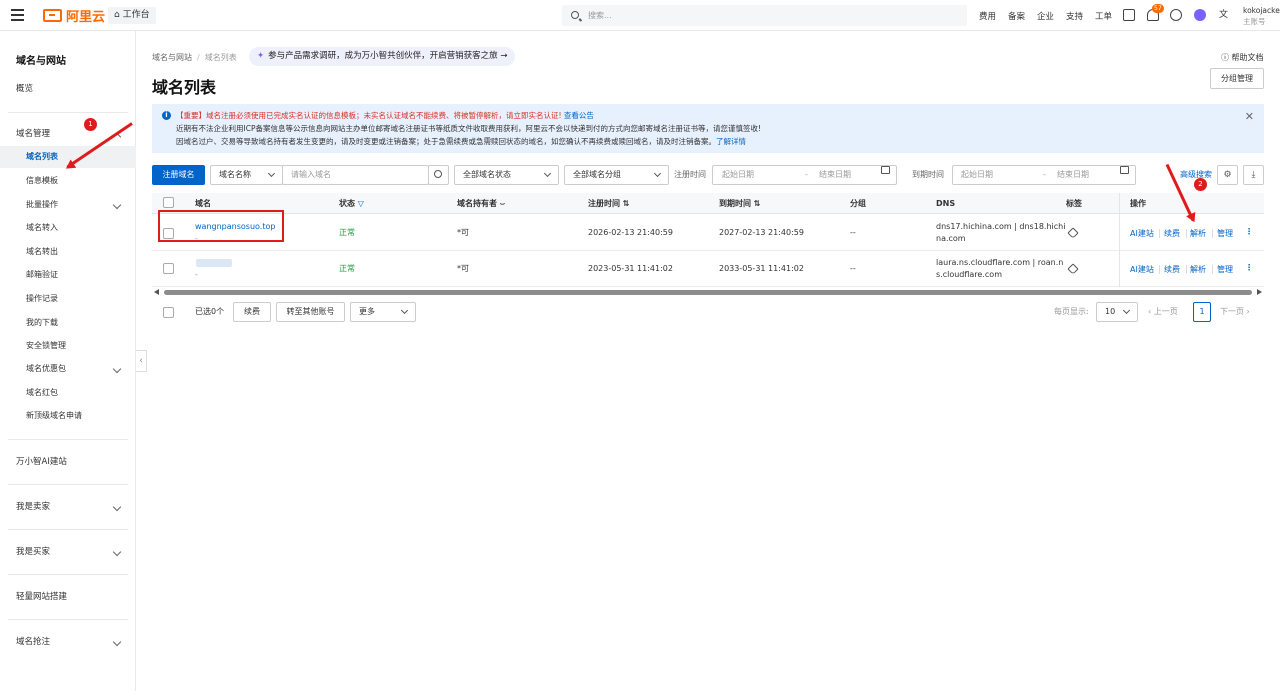  I want to click on eye-icon: ⌣, so click(502, 203).